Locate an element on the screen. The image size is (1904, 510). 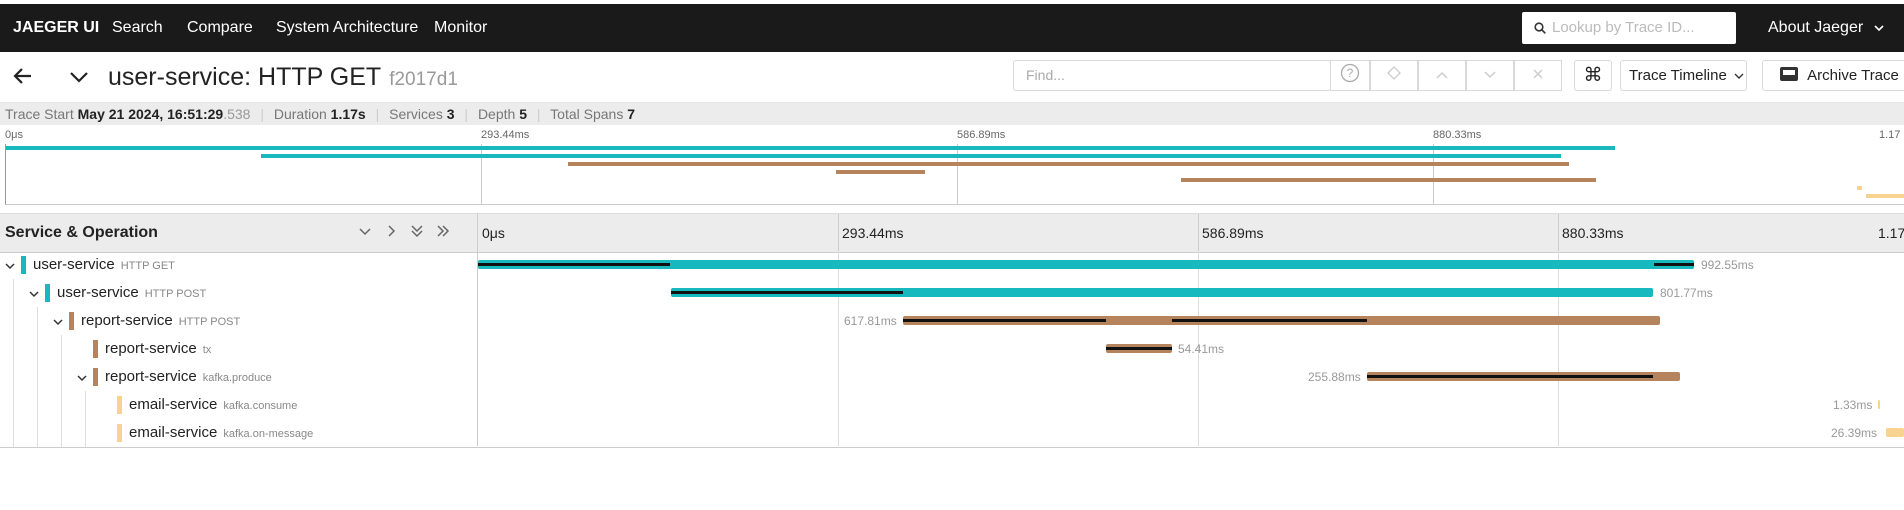
span-operation: kafka.on-message is located at coordinates (268, 434).